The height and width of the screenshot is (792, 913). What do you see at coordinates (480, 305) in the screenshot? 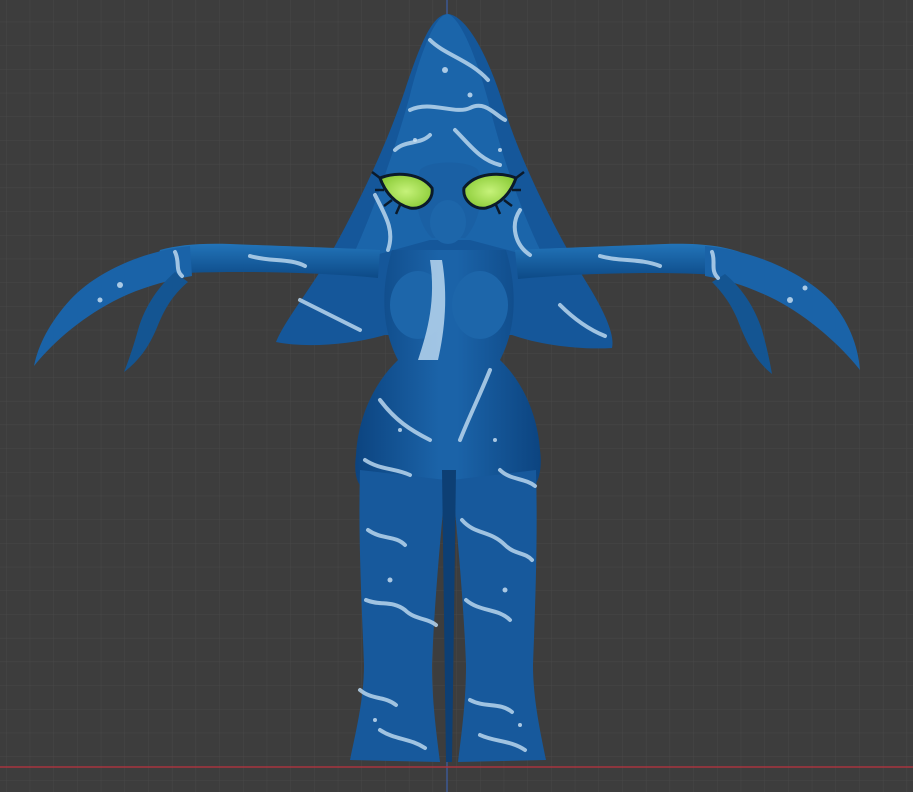
I see `chest-right` at bounding box center [480, 305].